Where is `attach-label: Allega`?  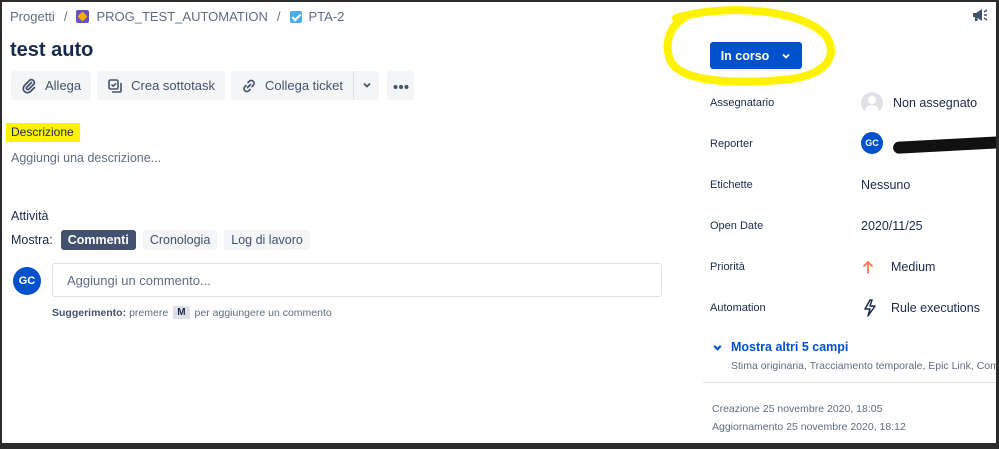
attach-label: Allega is located at coordinates (63, 85).